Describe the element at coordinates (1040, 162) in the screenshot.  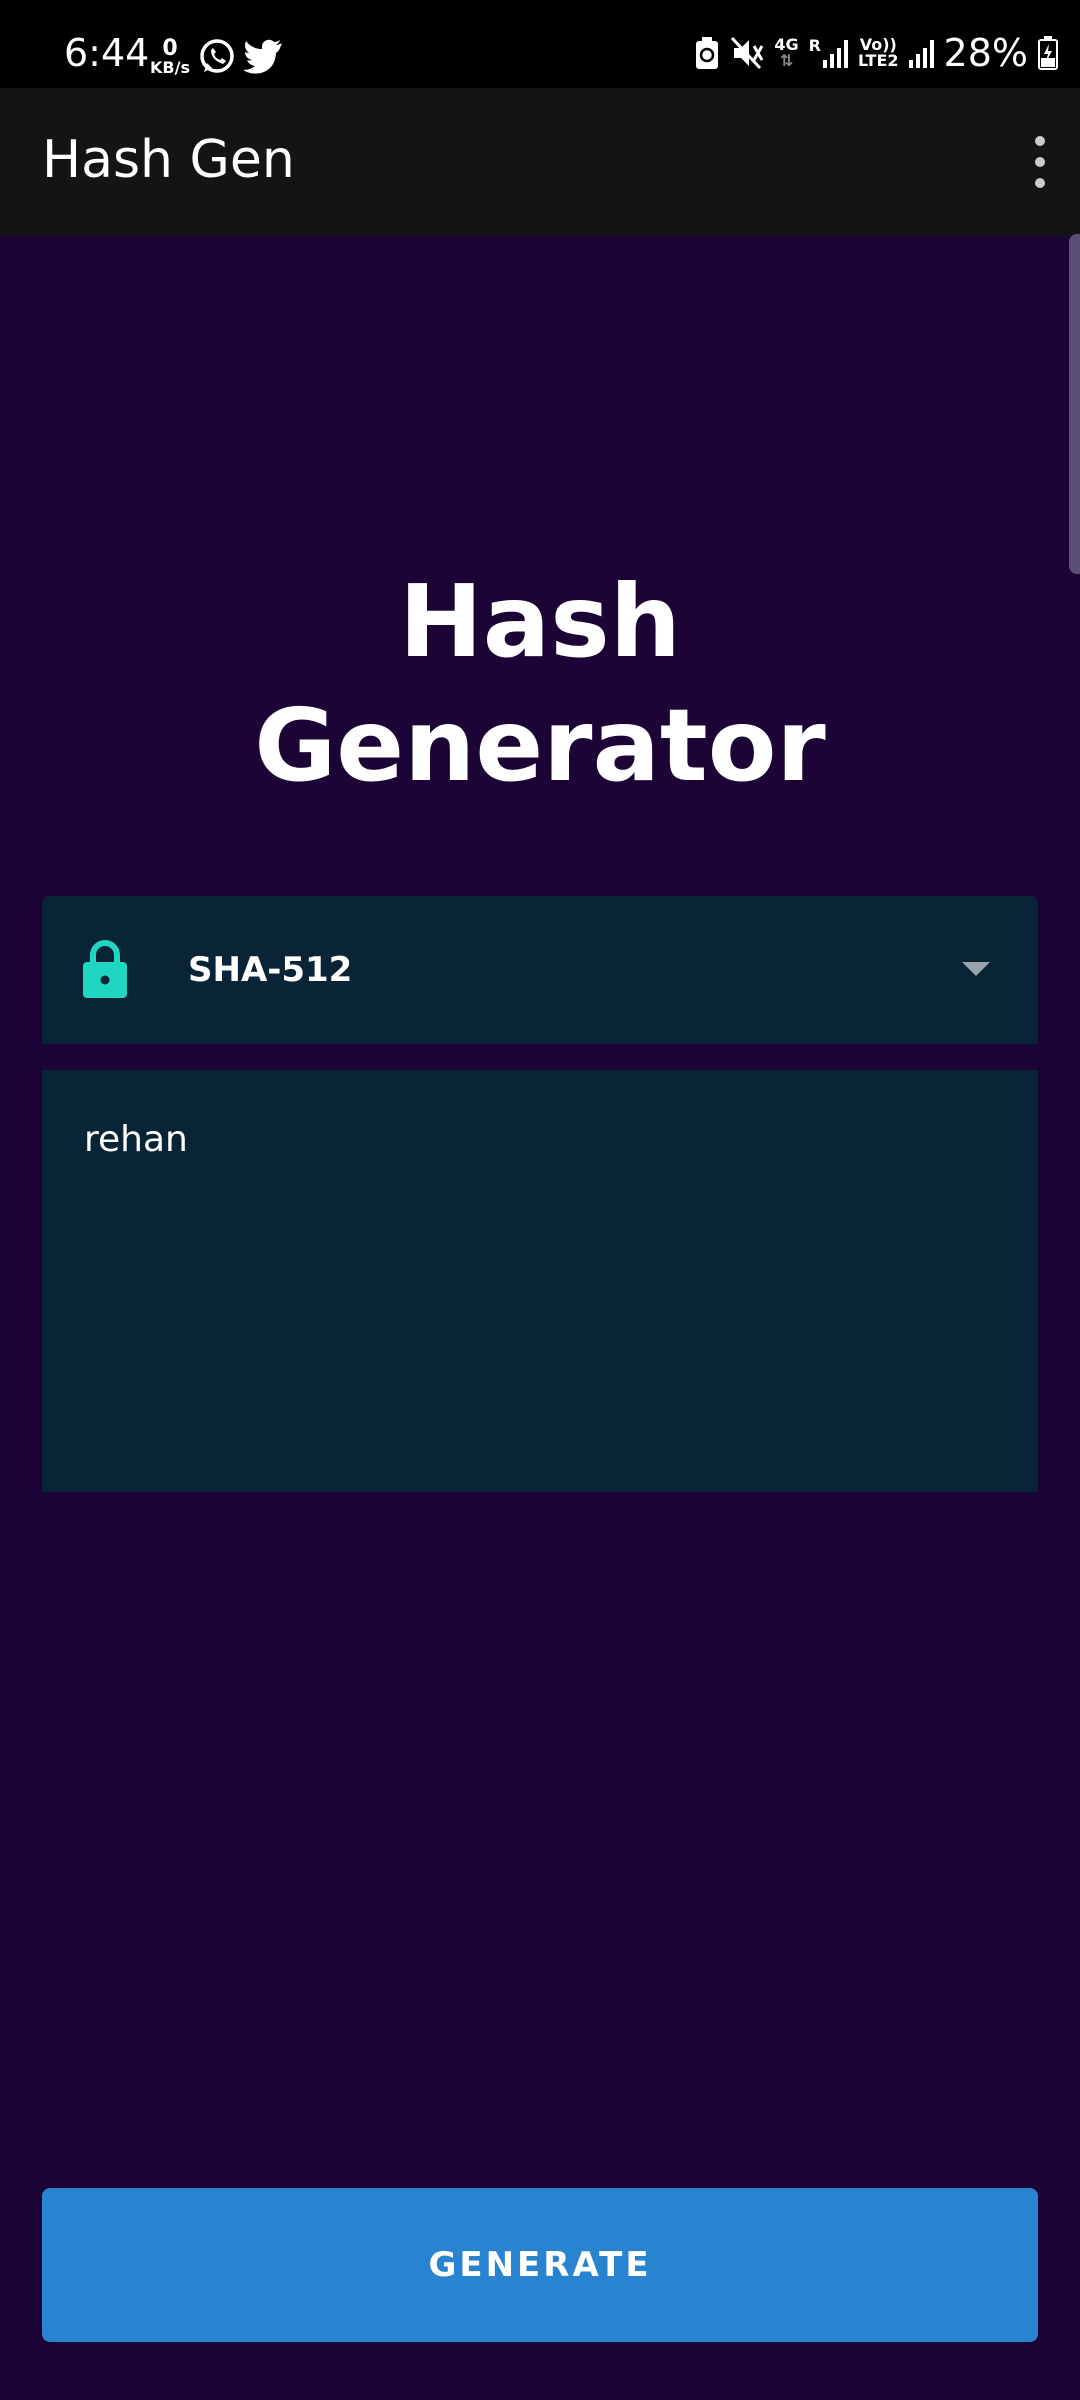
I see `overflow-menu-icon` at that location.